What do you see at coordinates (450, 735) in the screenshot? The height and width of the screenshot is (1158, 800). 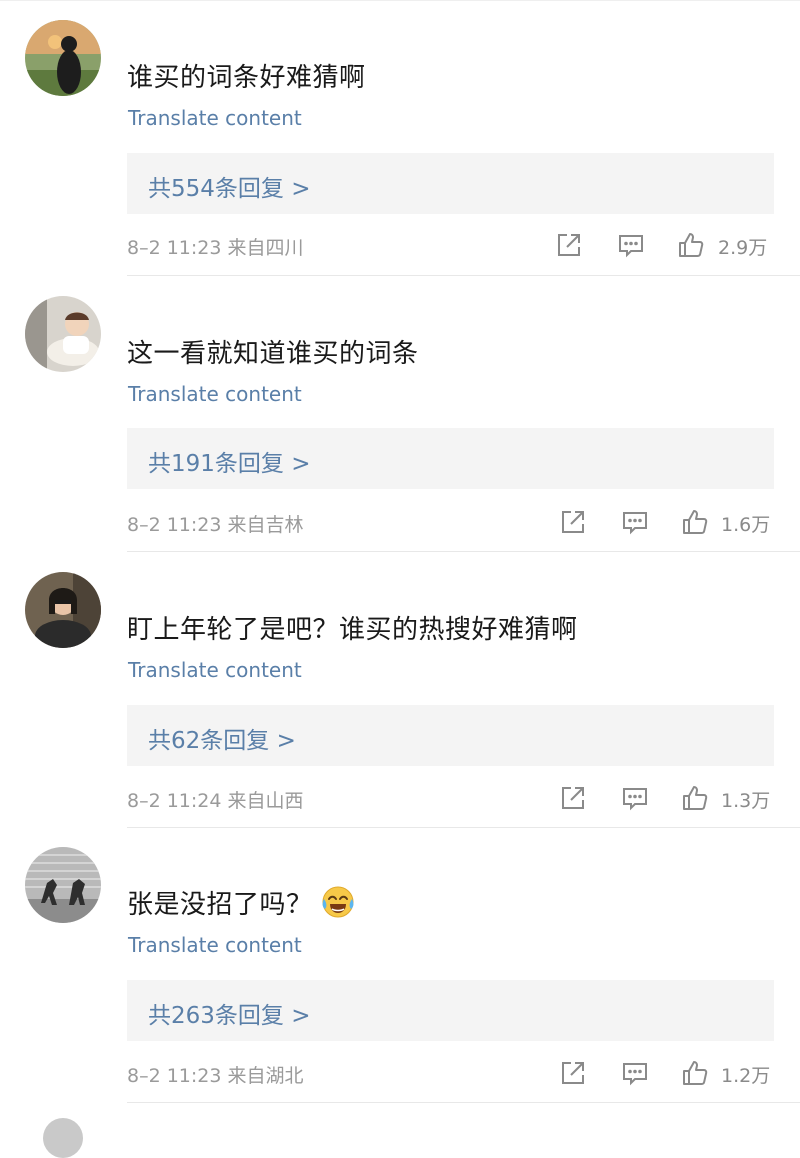 I see `replies-box: 共62条回复 >` at bounding box center [450, 735].